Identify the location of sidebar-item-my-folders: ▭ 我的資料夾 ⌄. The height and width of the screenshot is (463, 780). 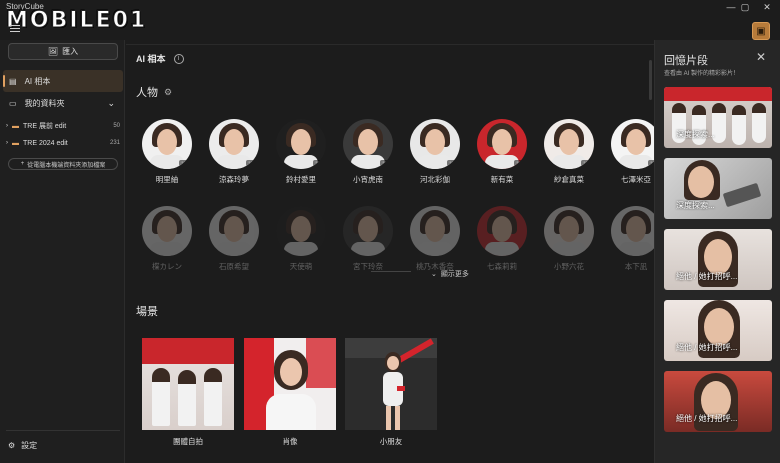
(63, 103).